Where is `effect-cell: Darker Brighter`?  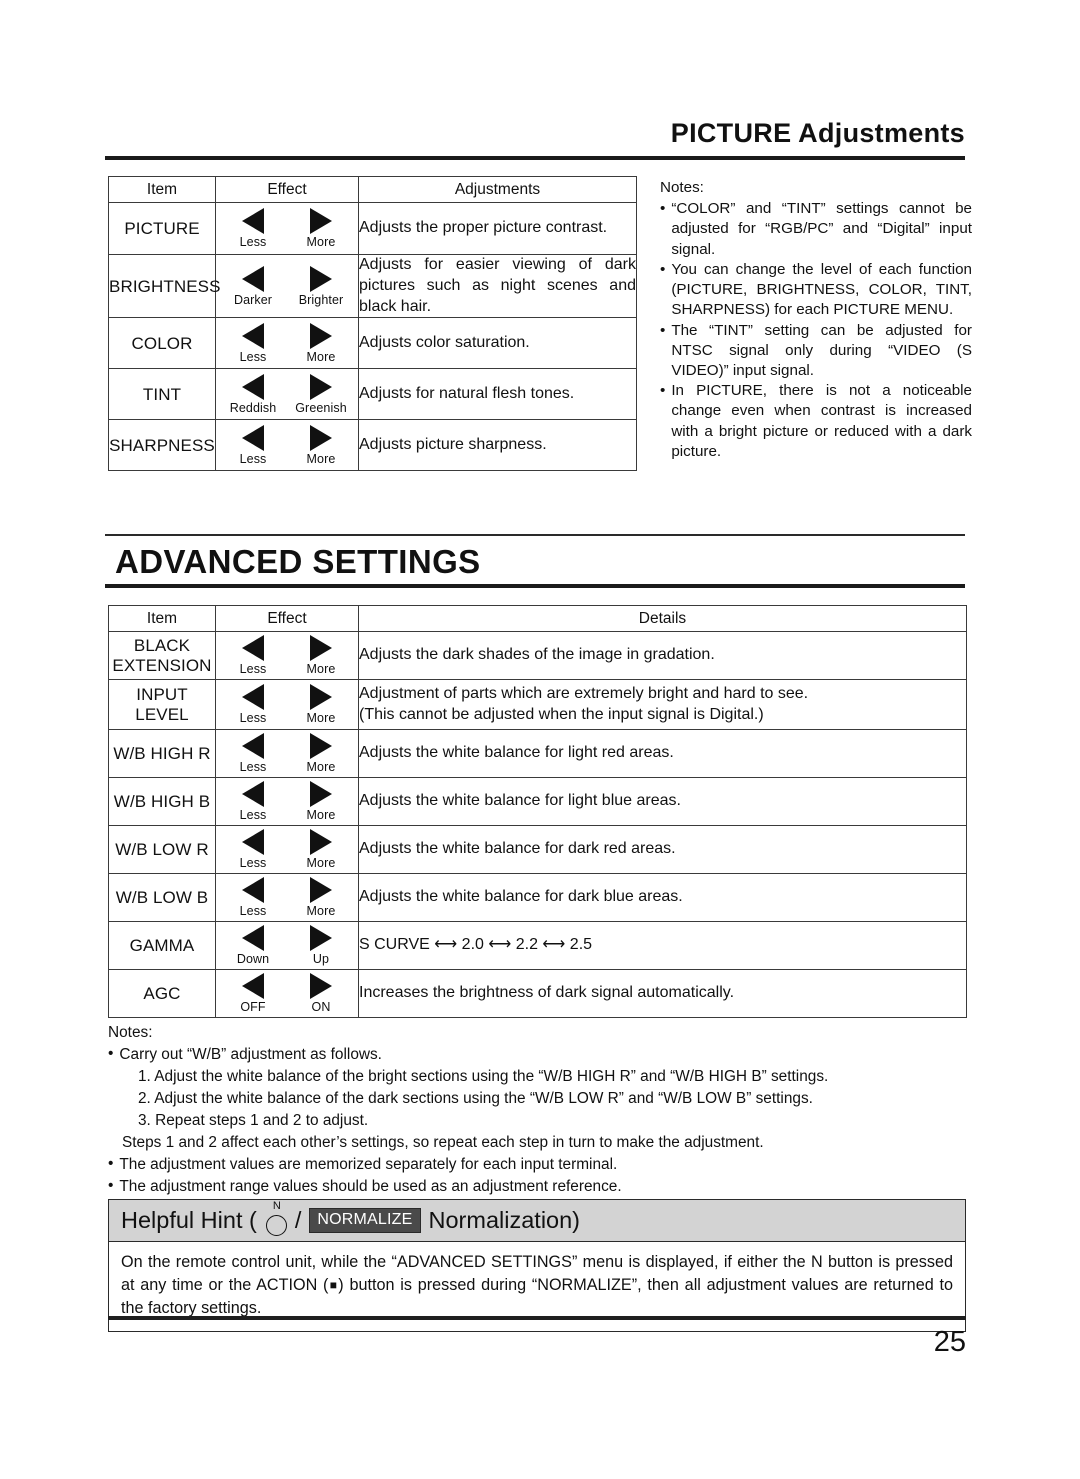
effect-cell: Darker Brighter is located at coordinates (287, 286).